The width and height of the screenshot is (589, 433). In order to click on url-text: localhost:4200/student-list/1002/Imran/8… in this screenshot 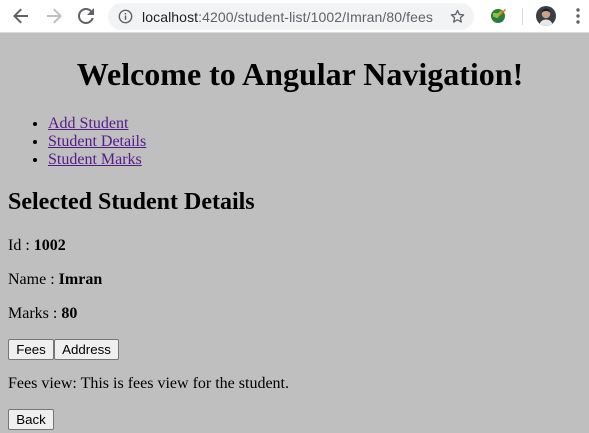, I will do `click(287, 17)`.